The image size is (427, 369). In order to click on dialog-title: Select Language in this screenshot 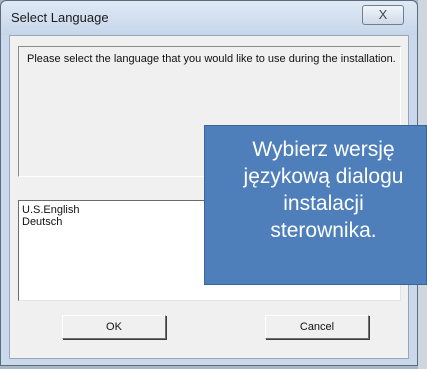, I will do `click(60, 17)`.